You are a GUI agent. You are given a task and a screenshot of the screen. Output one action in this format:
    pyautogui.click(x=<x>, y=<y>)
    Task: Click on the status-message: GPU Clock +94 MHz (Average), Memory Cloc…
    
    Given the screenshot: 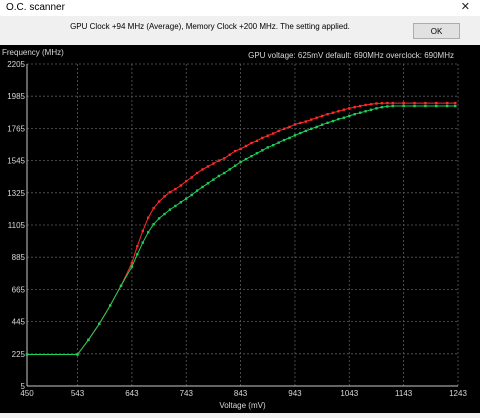 What is the action you would take?
    pyautogui.click(x=210, y=26)
    